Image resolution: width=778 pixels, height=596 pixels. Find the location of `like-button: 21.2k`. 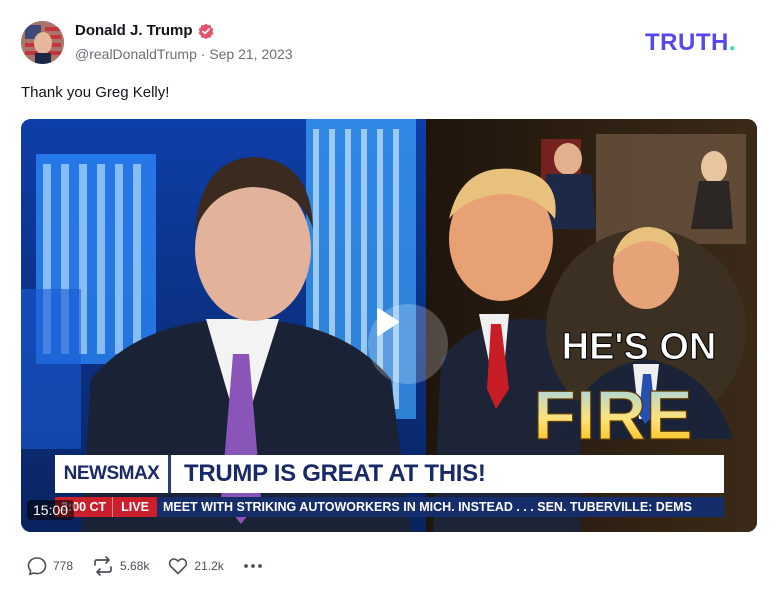

like-button: 21.2k is located at coordinates (195, 566).